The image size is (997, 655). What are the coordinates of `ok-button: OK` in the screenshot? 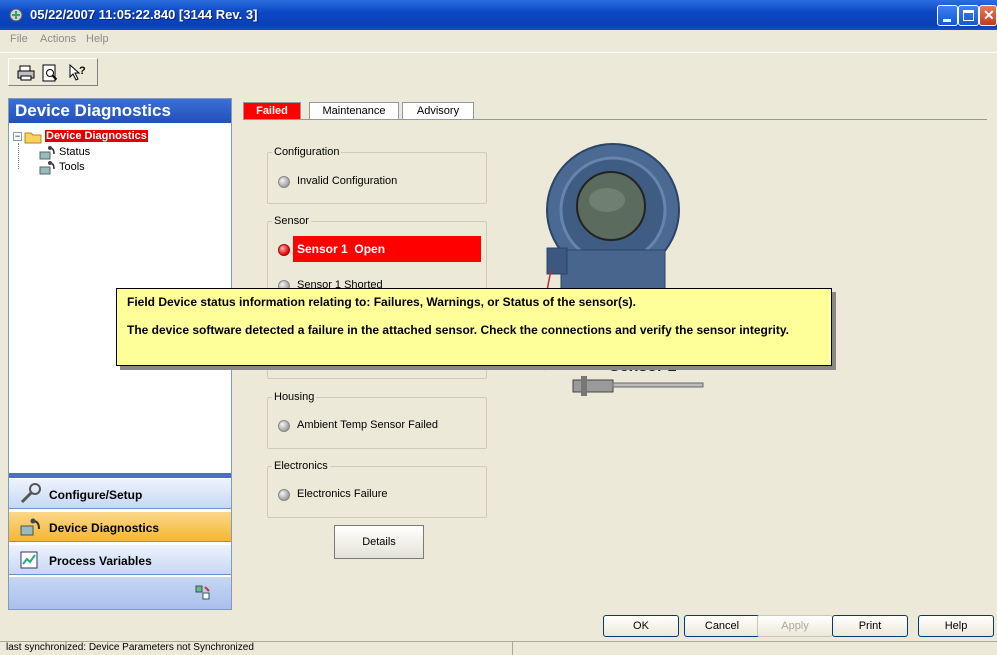 It's located at (641, 626).